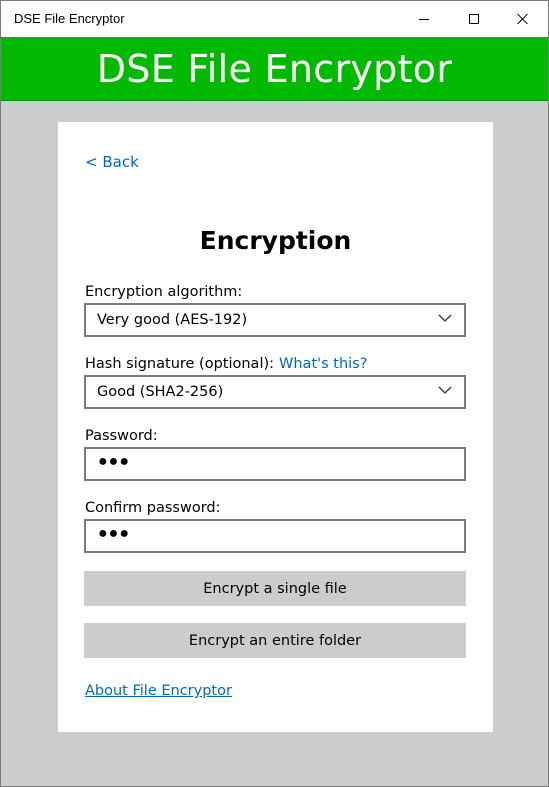 This screenshot has height=787, width=549. I want to click on hash-label-row: Hash signature (optional): What's this?, so click(226, 364).